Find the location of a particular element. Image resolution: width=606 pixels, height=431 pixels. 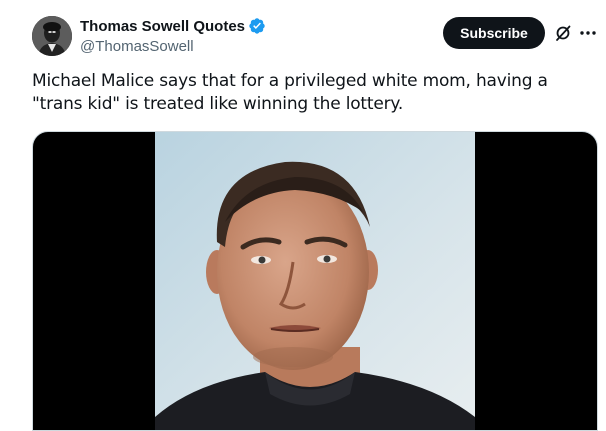

avatar is located at coordinates (52, 36).